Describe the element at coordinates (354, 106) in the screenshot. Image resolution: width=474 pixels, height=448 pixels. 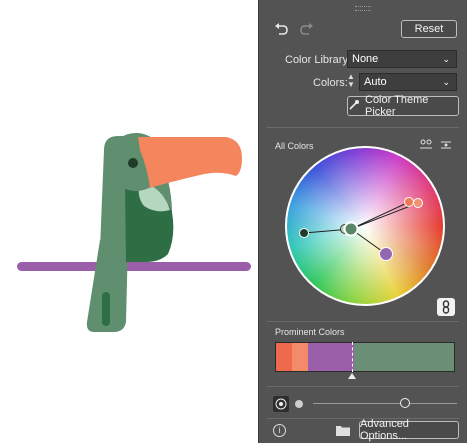
I see `eyedropper-icon` at that location.